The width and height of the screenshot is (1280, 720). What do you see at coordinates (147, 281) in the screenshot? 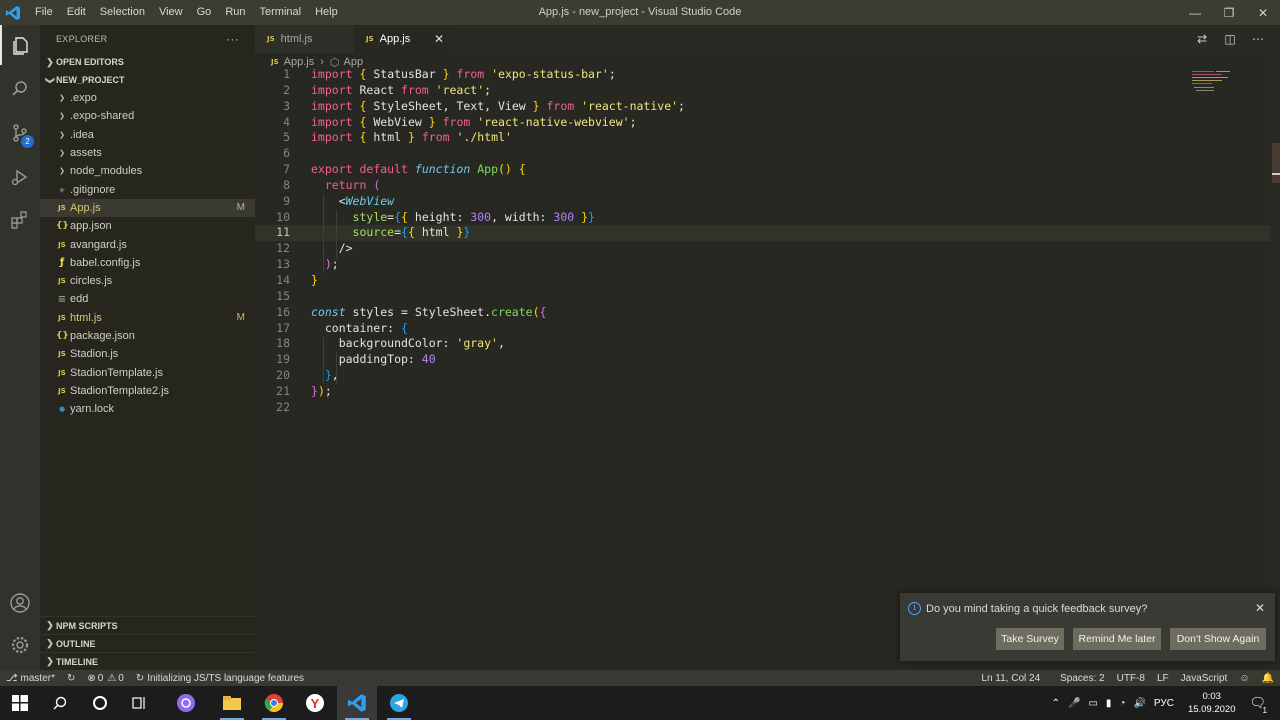
I see `tree-item: JS circles.js` at bounding box center [147, 281].